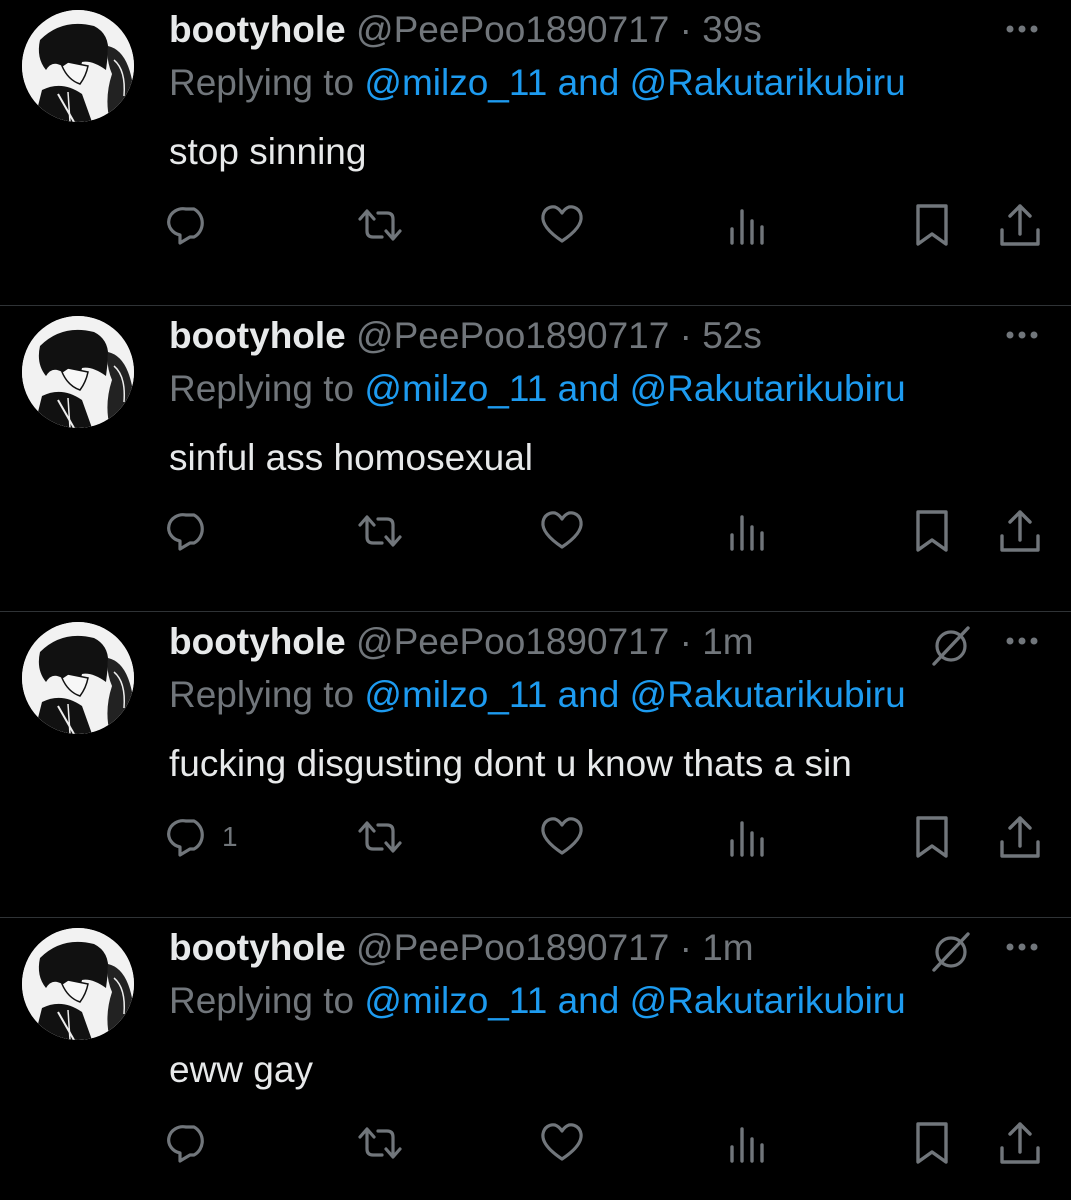  I want to click on reply-button: 1, so click(202, 837).